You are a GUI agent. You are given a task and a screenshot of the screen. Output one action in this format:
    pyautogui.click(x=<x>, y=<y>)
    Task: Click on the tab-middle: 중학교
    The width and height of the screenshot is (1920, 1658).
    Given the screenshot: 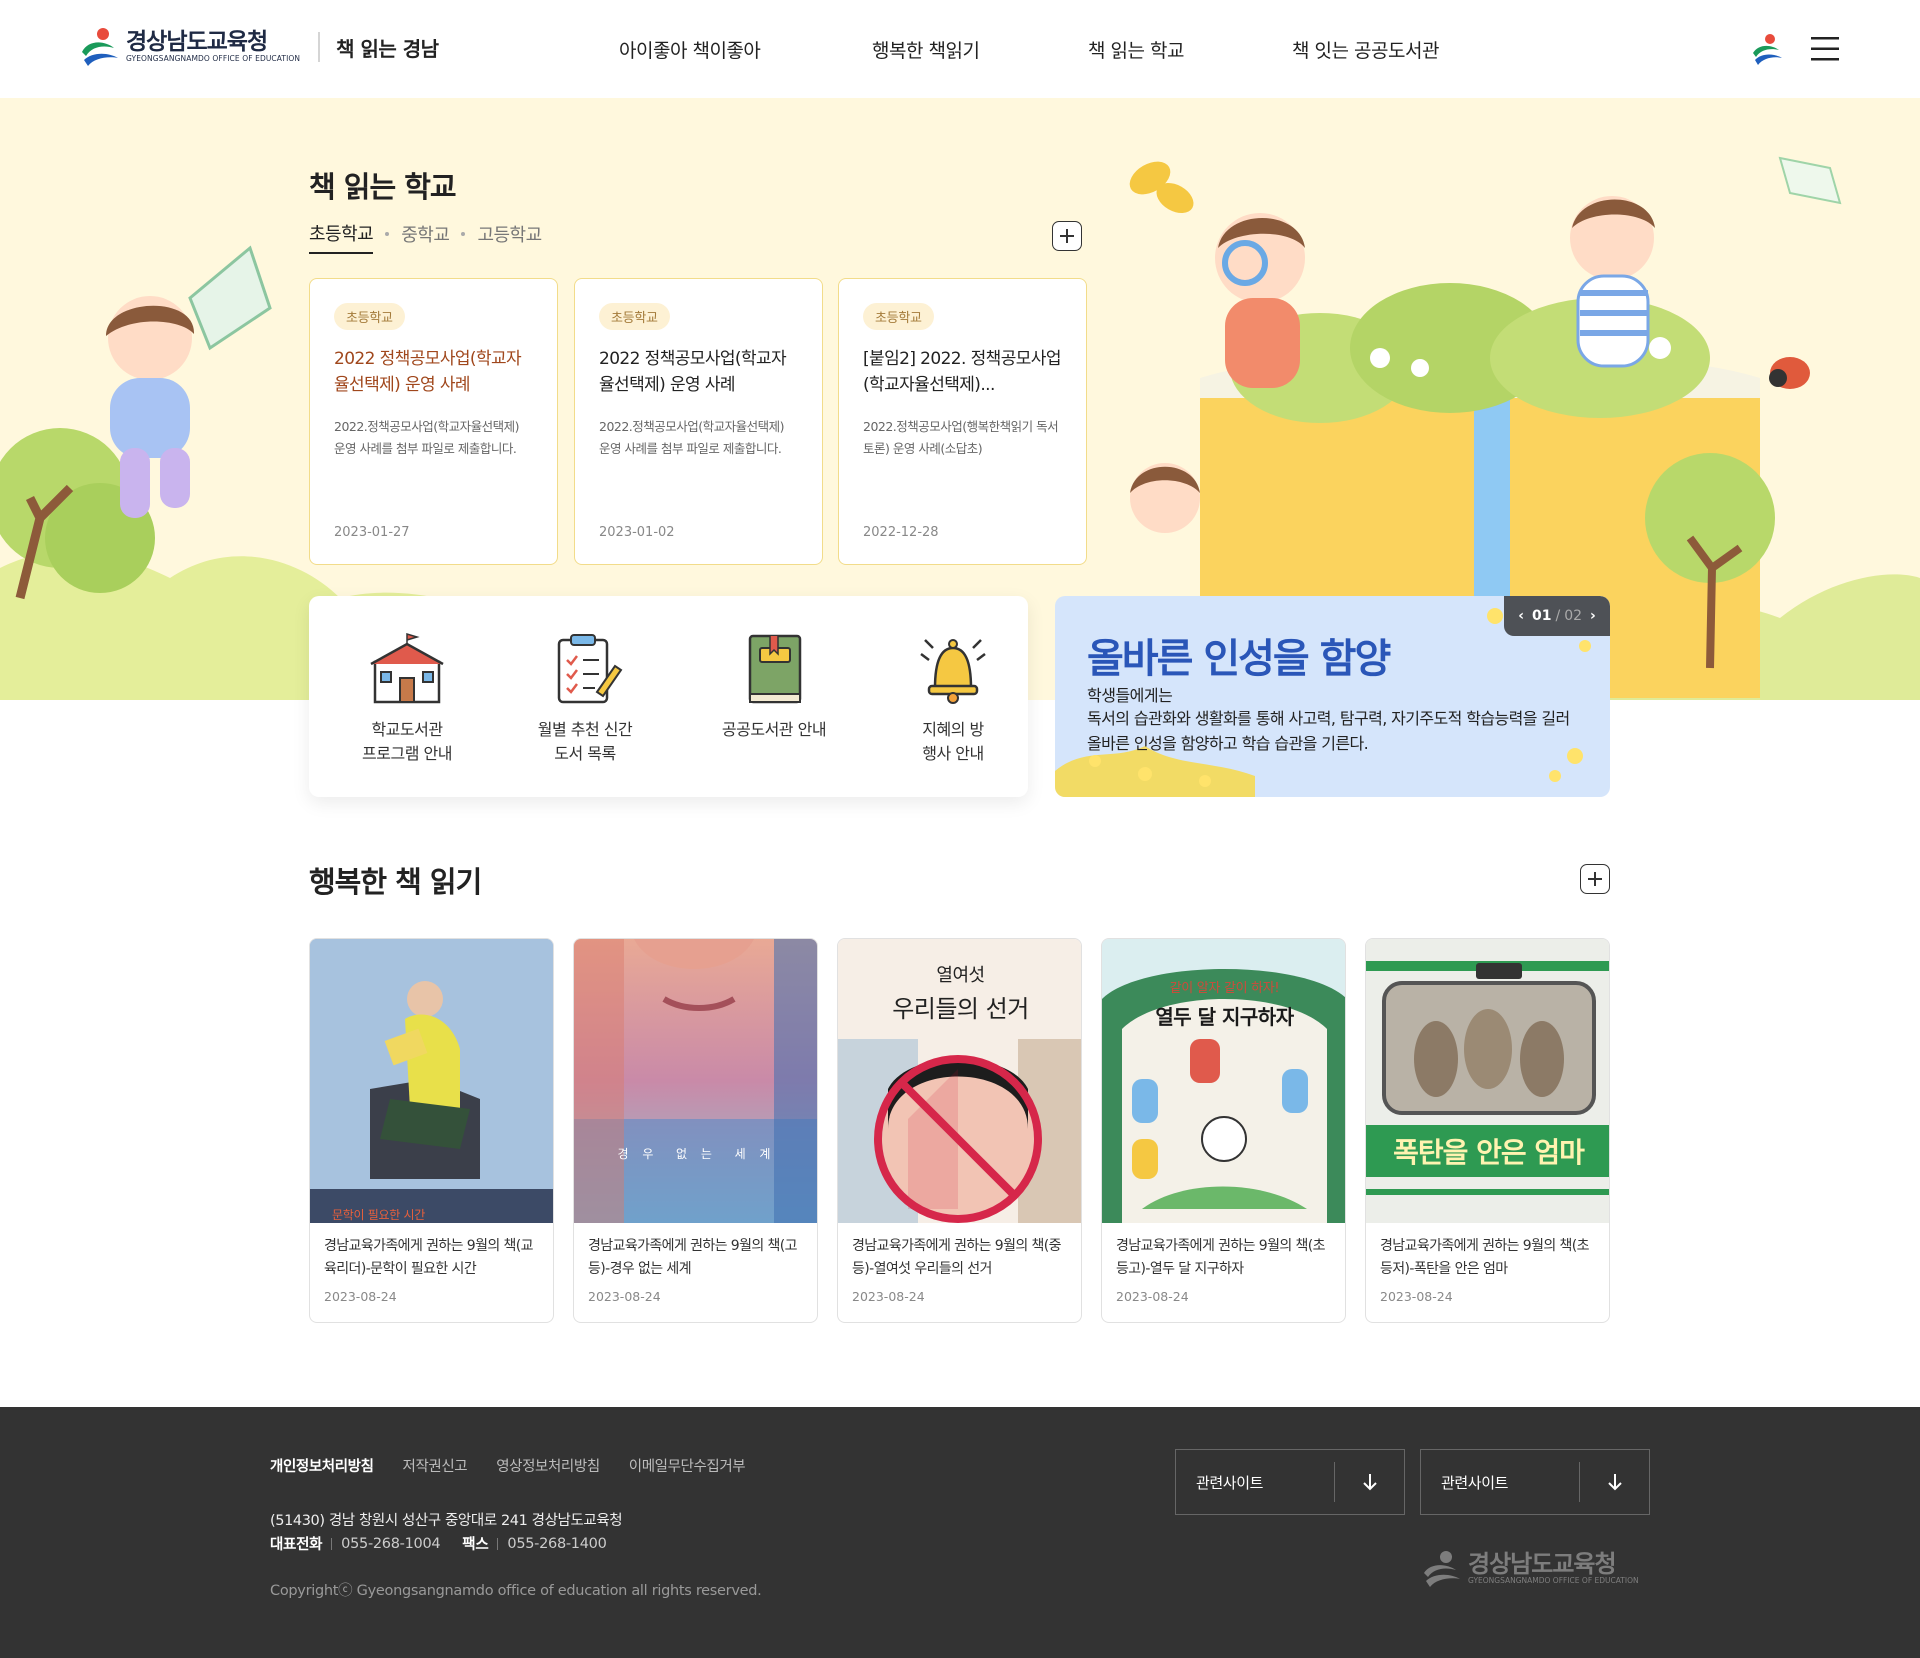 What is the action you would take?
    pyautogui.click(x=425, y=237)
    